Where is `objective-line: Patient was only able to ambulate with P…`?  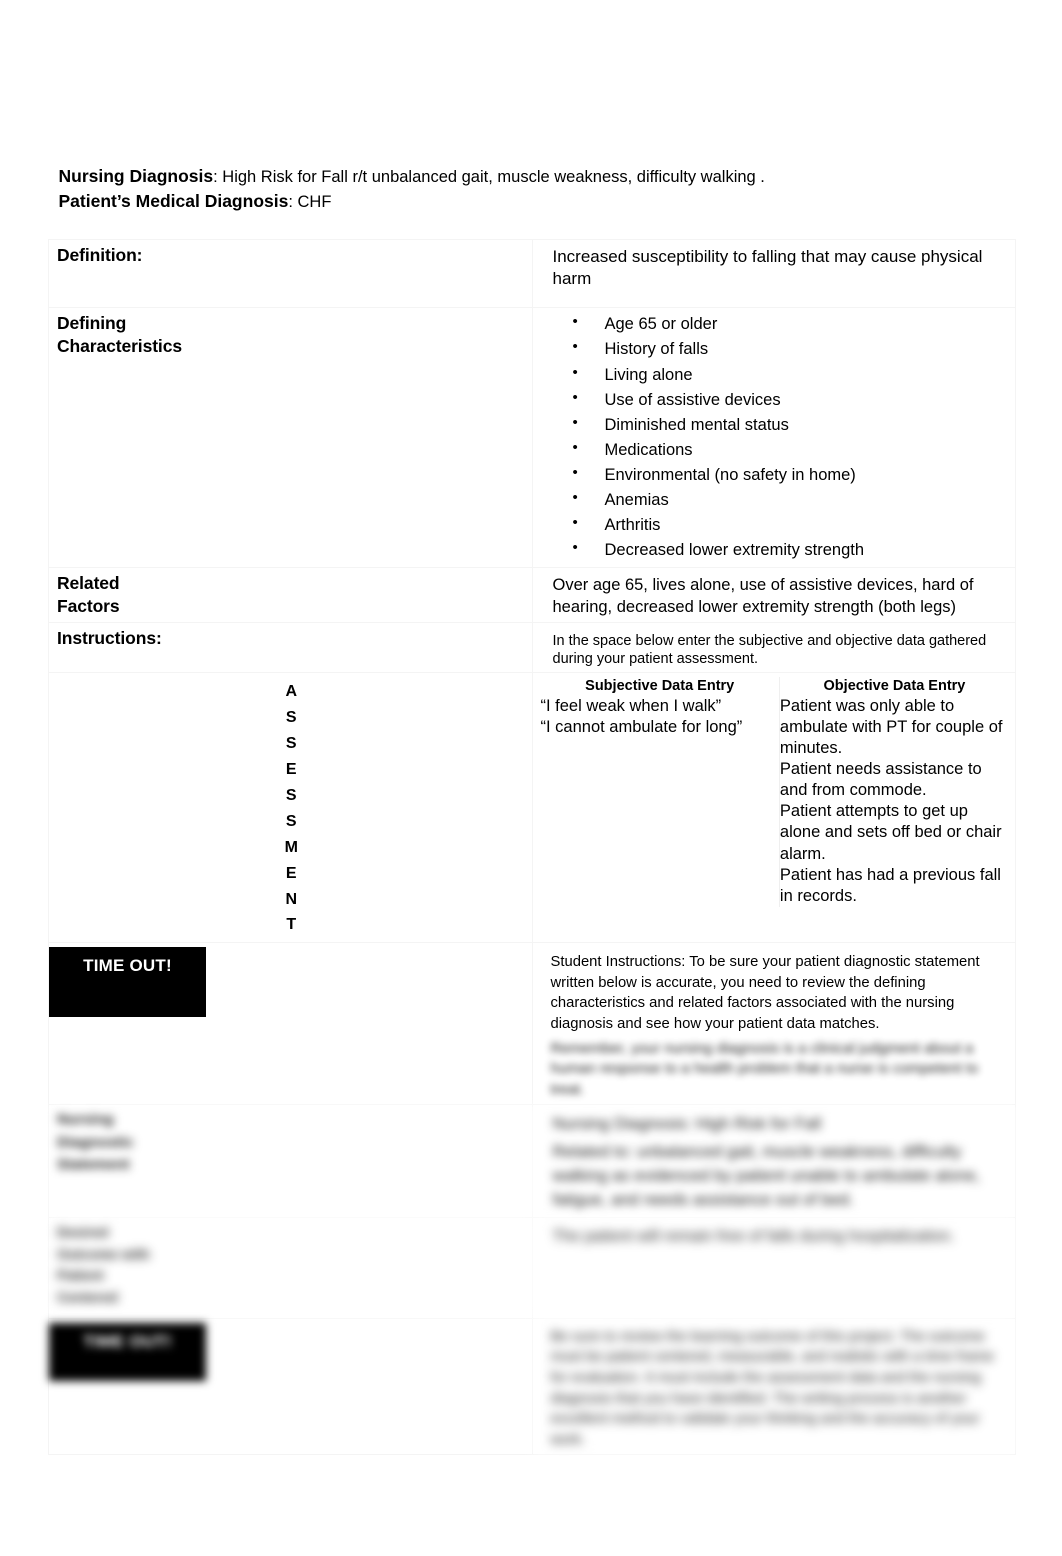 objective-line: Patient was only able to ambulate with P… is located at coordinates (891, 727).